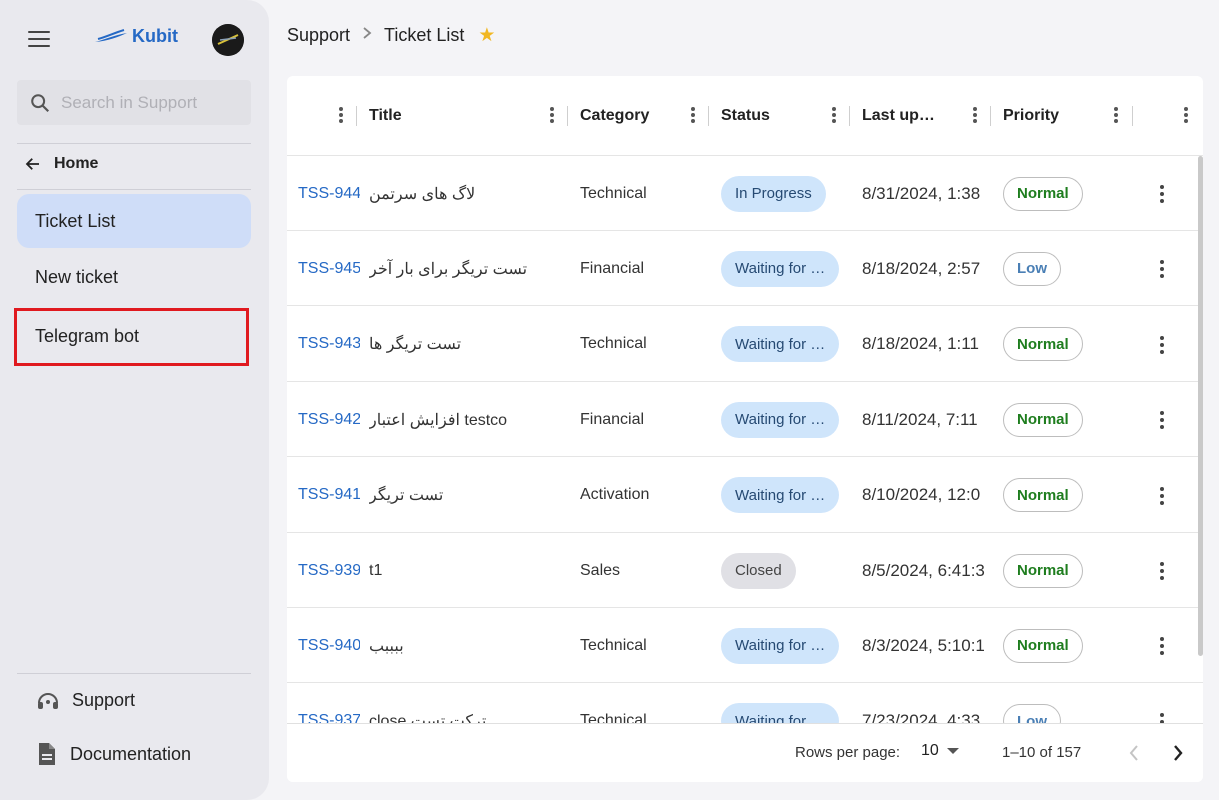 This screenshot has height=800, width=1219. I want to click on scrollbar, so click(1200, 406).